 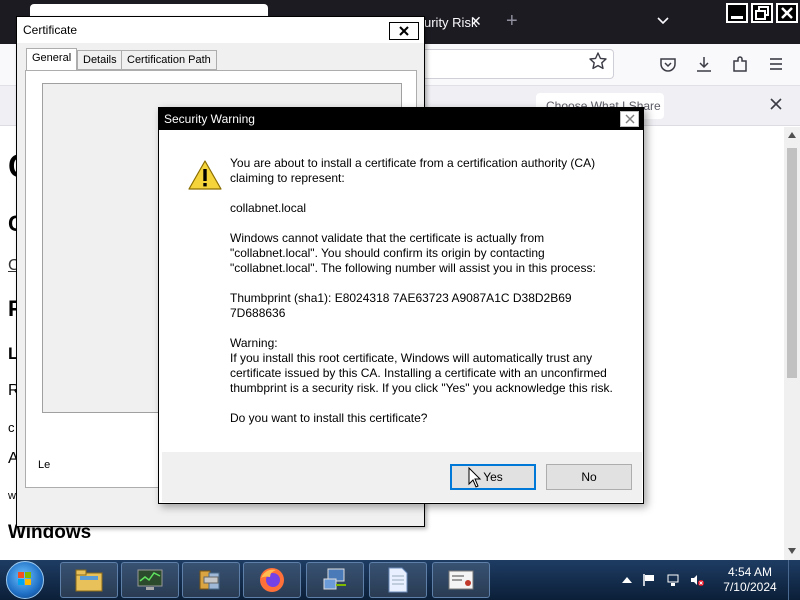 What do you see at coordinates (50, 30) in the screenshot?
I see `certificate-title: Certificate` at bounding box center [50, 30].